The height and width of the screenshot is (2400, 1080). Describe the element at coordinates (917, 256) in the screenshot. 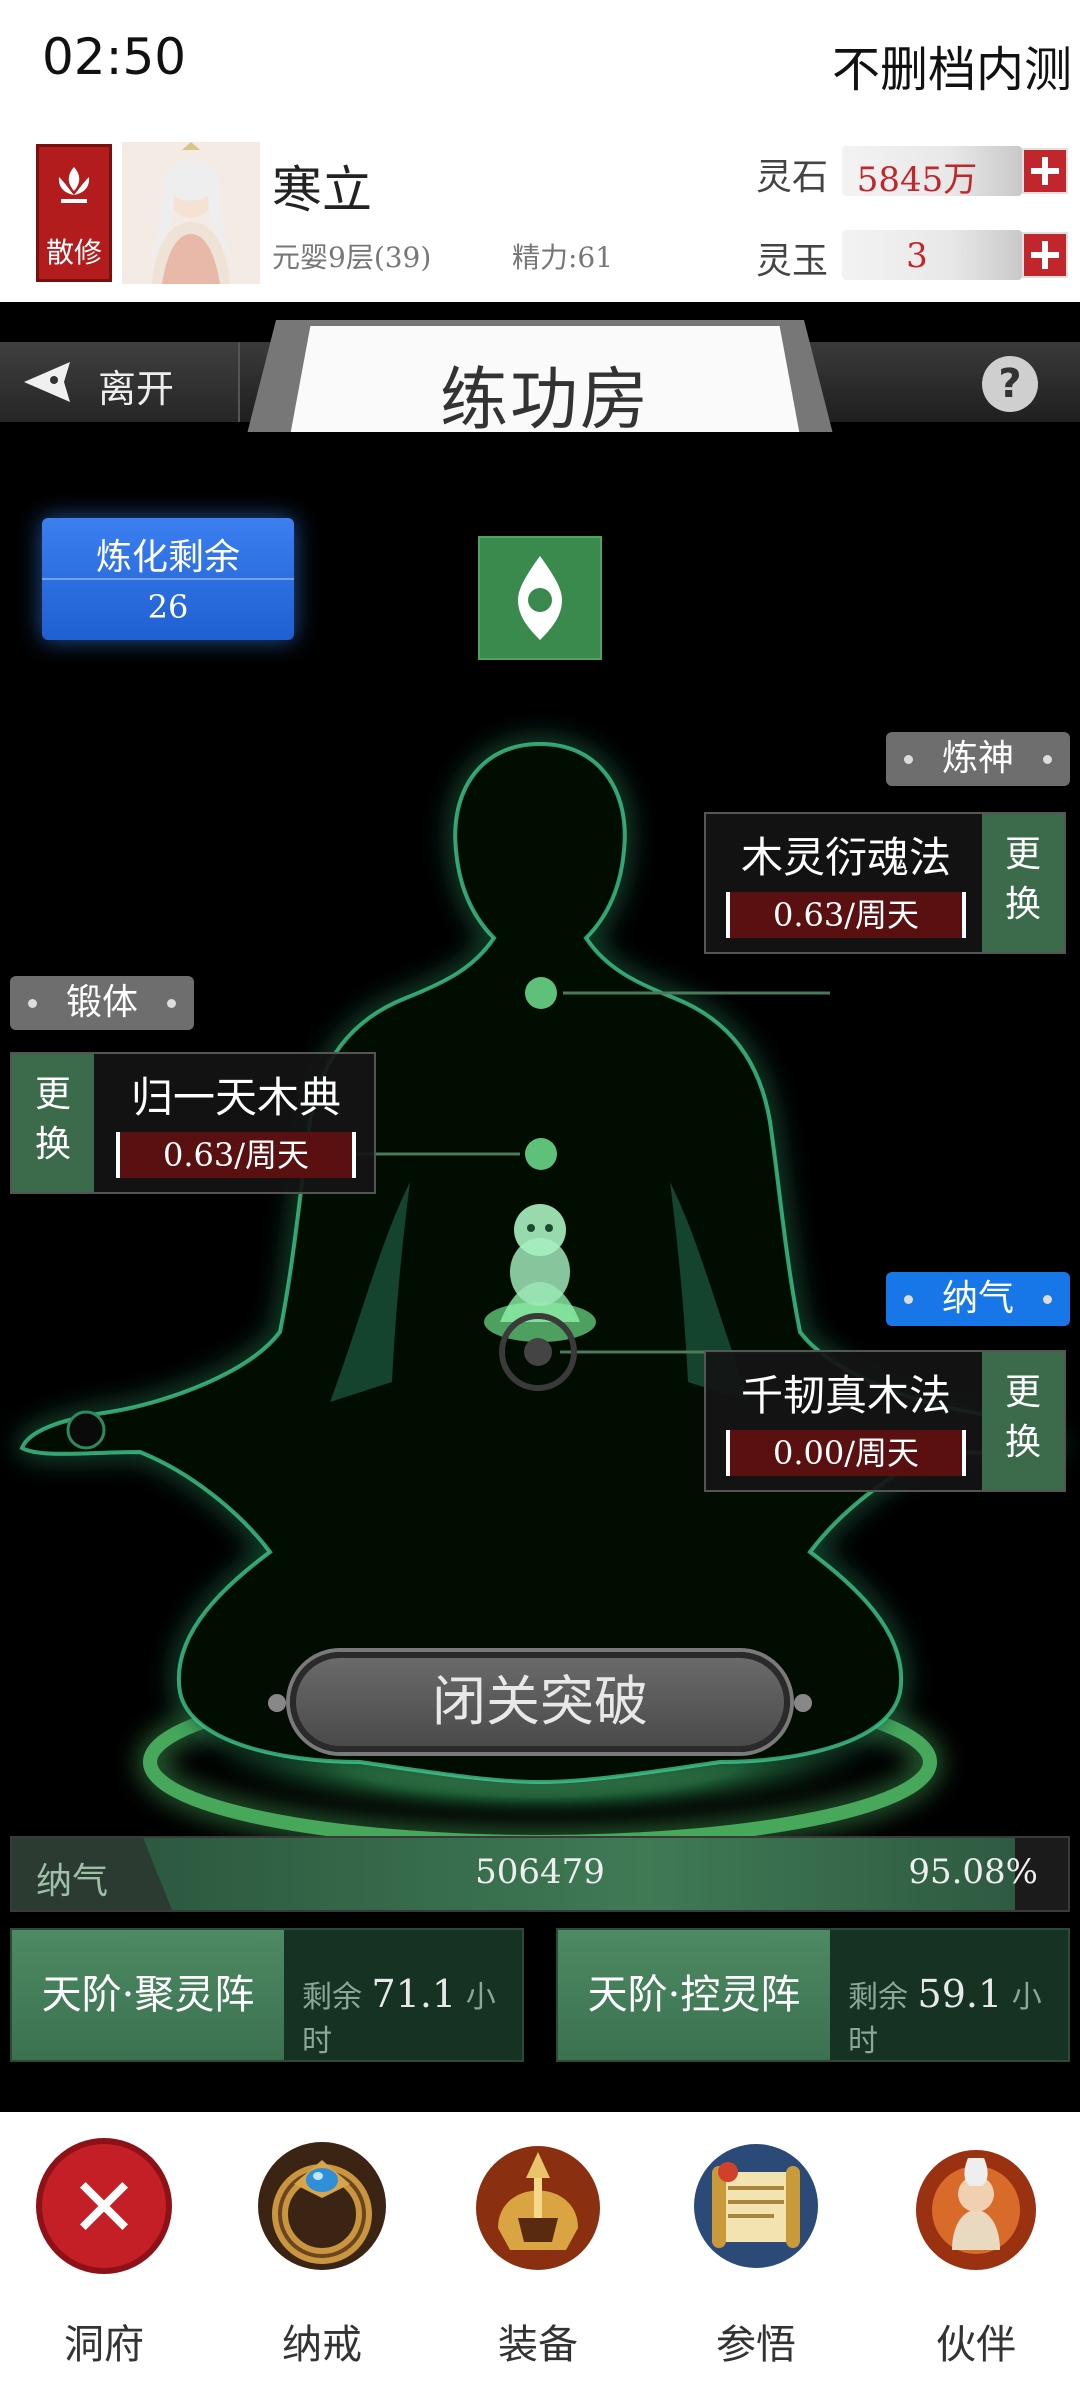

I see `spirit-jade-value: 3` at that location.